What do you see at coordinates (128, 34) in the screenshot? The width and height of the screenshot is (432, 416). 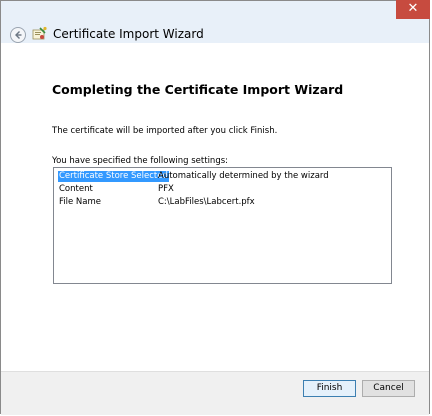 I see `window-title: Certificate Import Wizard` at bounding box center [128, 34].